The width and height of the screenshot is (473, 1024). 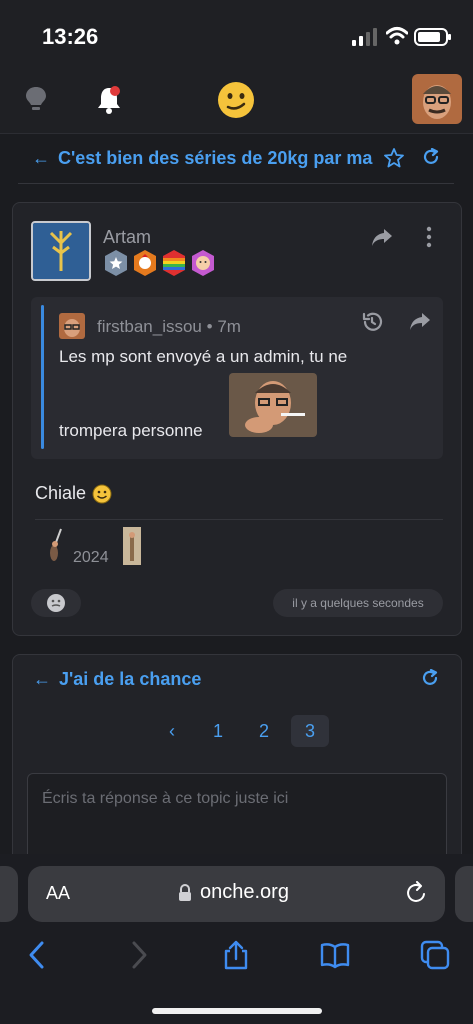 What do you see at coordinates (174, 263) in the screenshot?
I see `rainbow-badge-icon` at bounding box center [174, 263].